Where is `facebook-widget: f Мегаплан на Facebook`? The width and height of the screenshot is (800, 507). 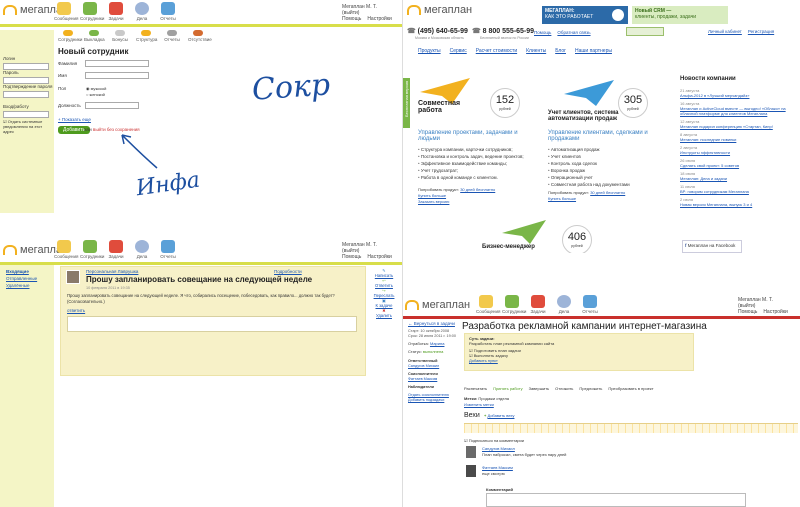 facebook-widget: f Мегаплан на Facebook is located at coordinates (712, 246).